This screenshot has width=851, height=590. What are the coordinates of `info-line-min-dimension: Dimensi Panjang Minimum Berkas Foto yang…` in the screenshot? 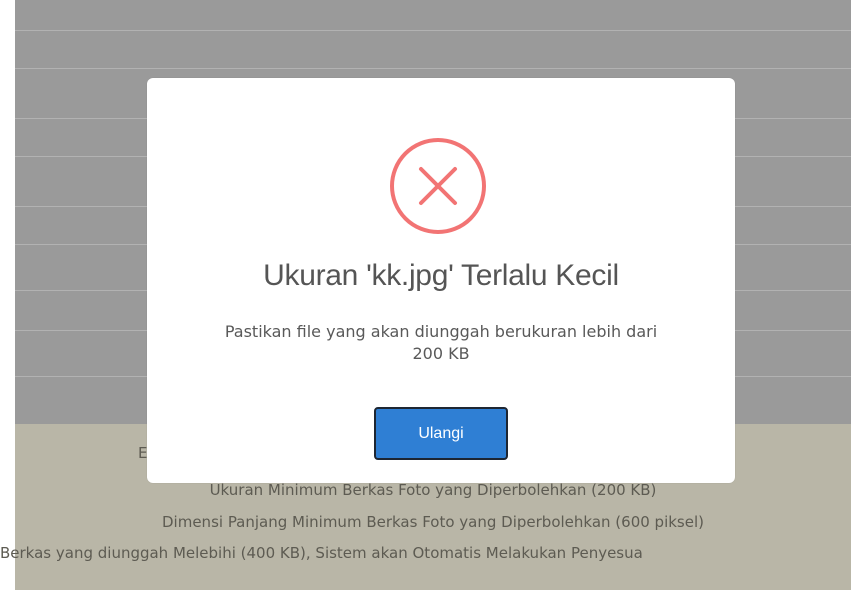 It's located at (433, 522).